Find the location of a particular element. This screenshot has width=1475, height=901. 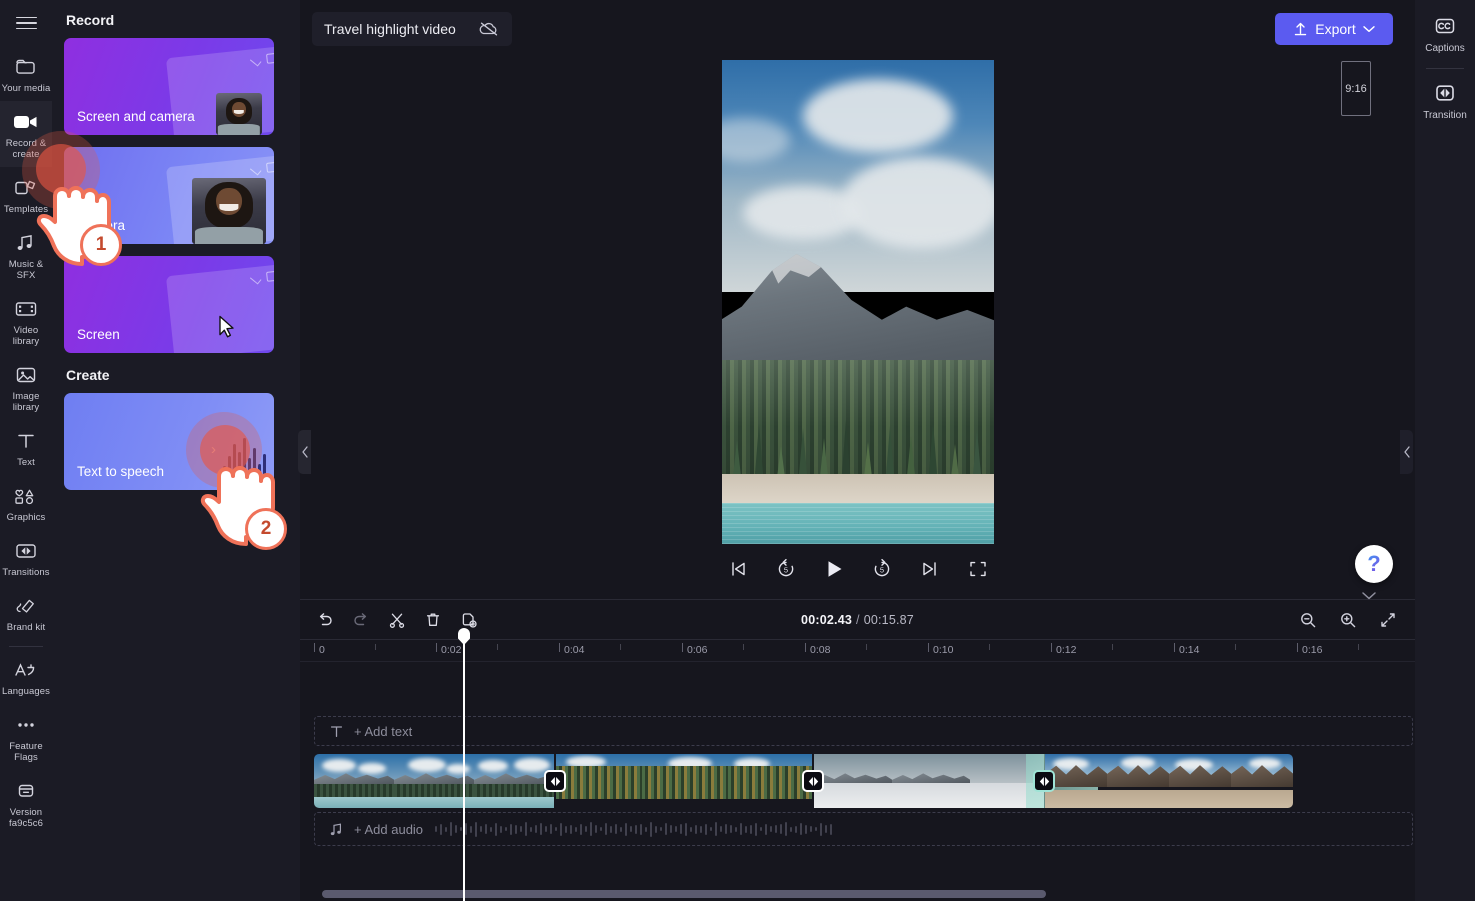

play-button is located at coordinates (834, 569).